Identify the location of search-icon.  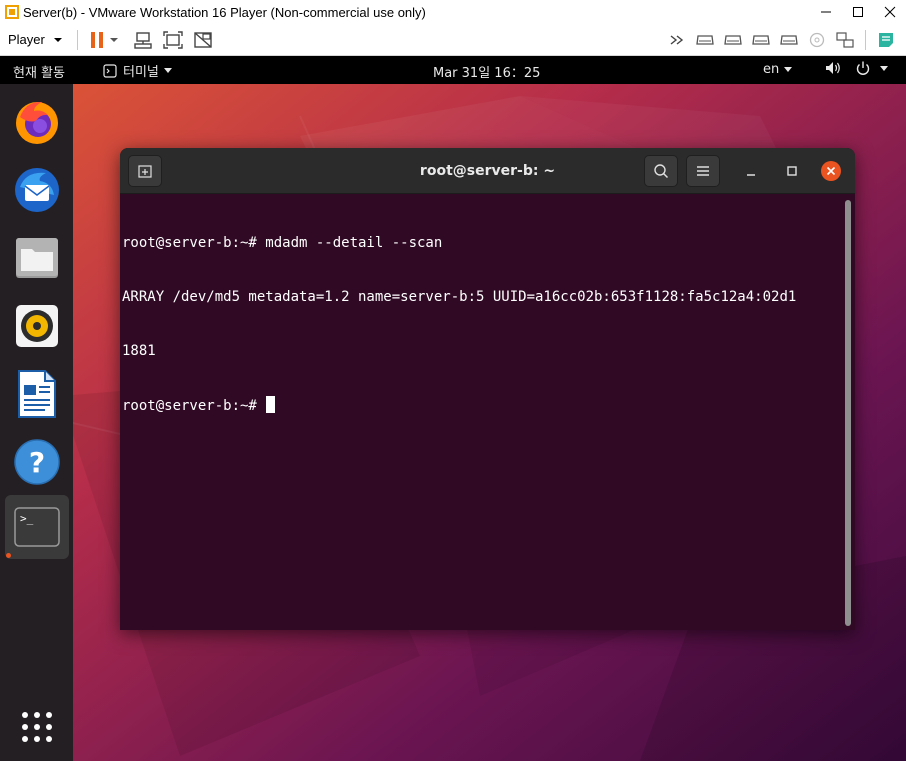
(661, 171).